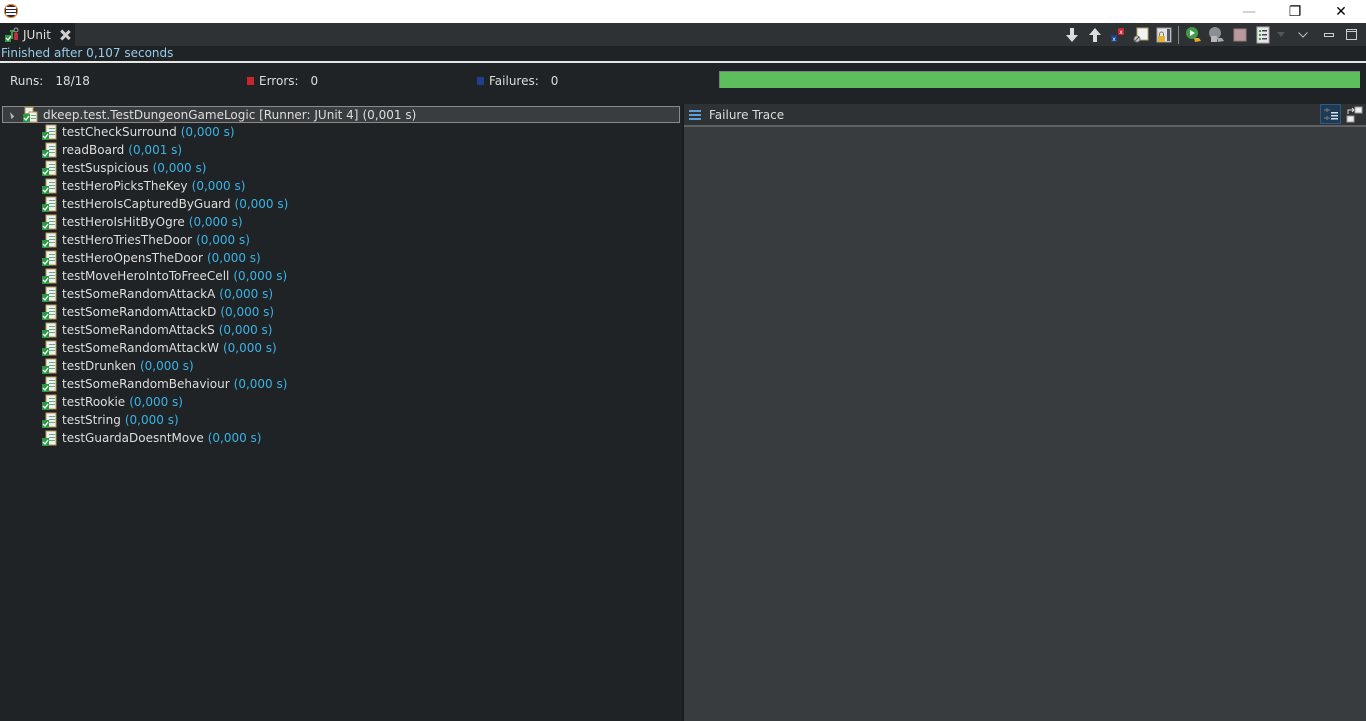 This screenshot has width=1366, height=721. I want to click on rerun-icon, so click(1193, 34).